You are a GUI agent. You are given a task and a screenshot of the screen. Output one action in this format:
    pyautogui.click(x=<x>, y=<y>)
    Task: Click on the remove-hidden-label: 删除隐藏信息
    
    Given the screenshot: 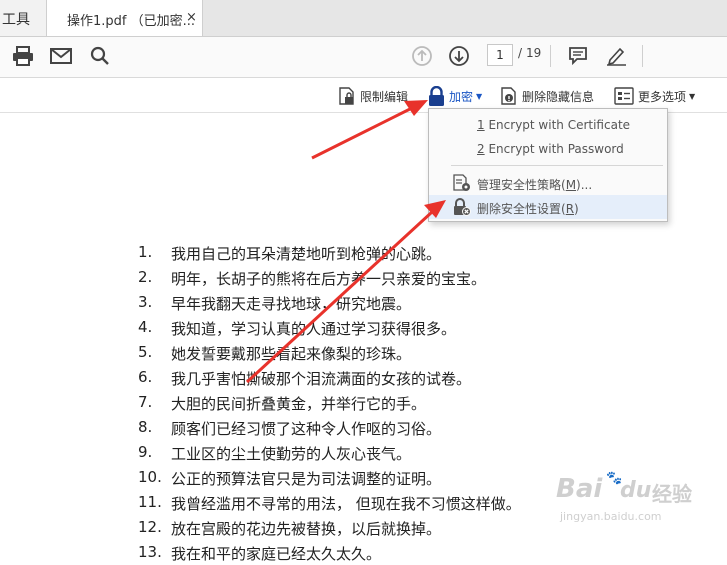 What is the action you would take?
    pyautogui.click(x=558, y=96)
    